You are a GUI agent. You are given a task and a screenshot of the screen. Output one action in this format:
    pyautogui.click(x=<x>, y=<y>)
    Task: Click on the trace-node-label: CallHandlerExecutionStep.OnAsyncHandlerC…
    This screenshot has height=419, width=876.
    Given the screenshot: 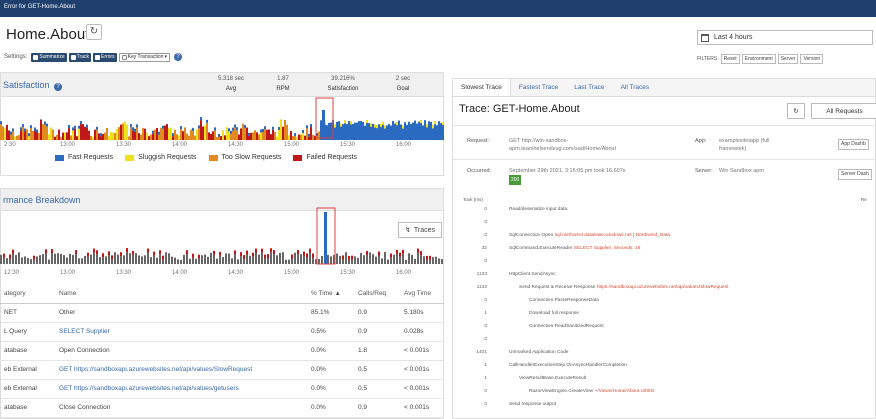 What is the action you would take?
    pyautogui.click(x=568, y=365)
    